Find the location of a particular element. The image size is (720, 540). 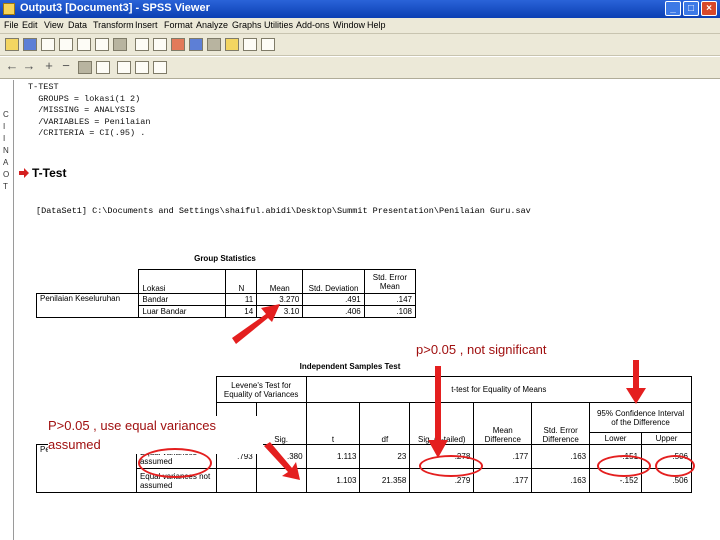

insert-text-icon is located at coordinates (160, 67).